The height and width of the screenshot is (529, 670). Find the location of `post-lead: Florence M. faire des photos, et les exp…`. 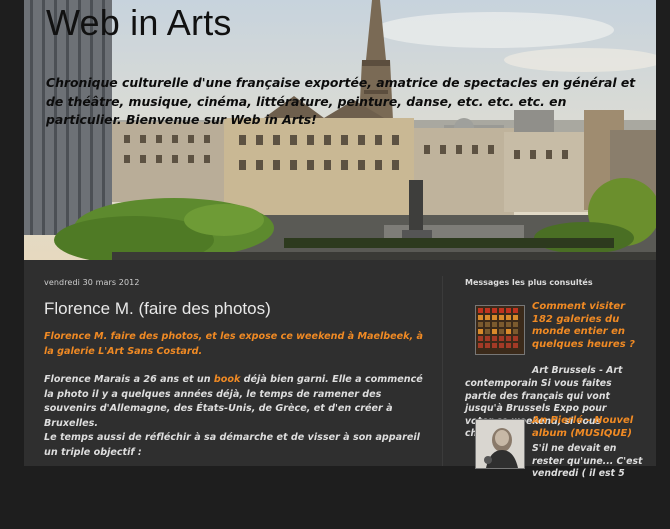

post-lead: Florence M. faire des photos, et les exp… is located at coordinates (233, 344).